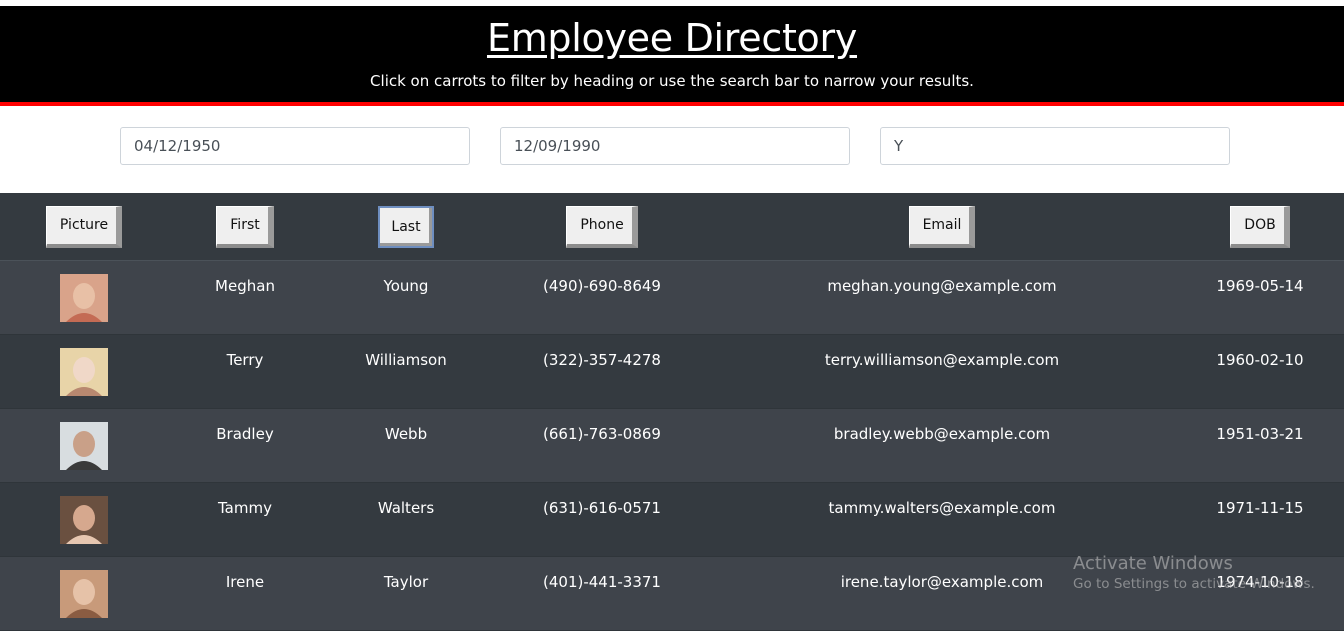  What do you see at coordinates (942, 582) in the screenshot?
I see `email-cell: irene.taylor@example.com` at bounding box center [942, 582].